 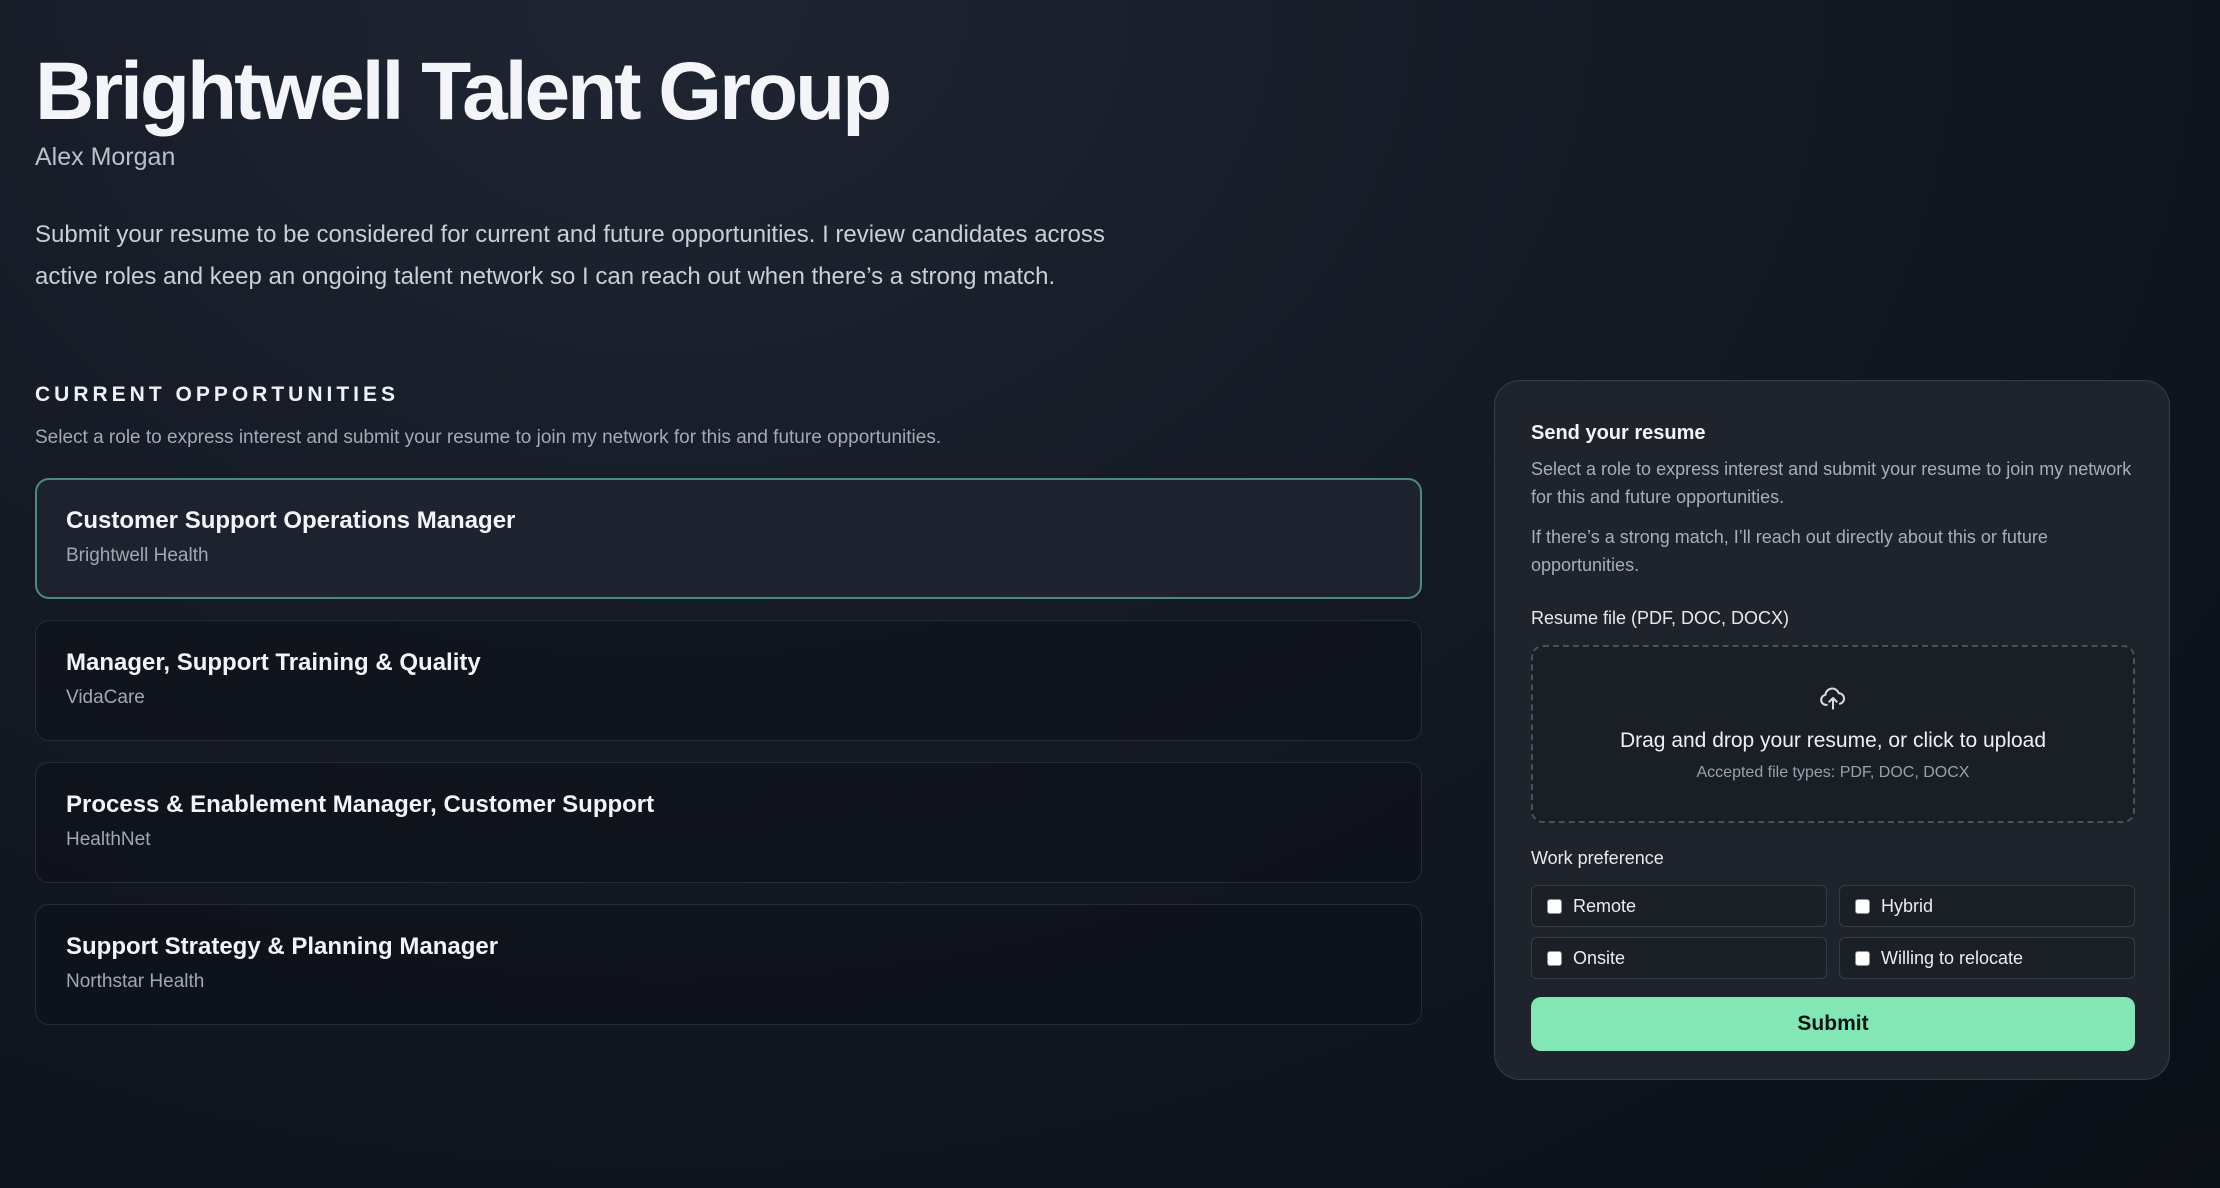 I want to click on role-title: Customer Support Operations Manager, so click(x=291, y=520).